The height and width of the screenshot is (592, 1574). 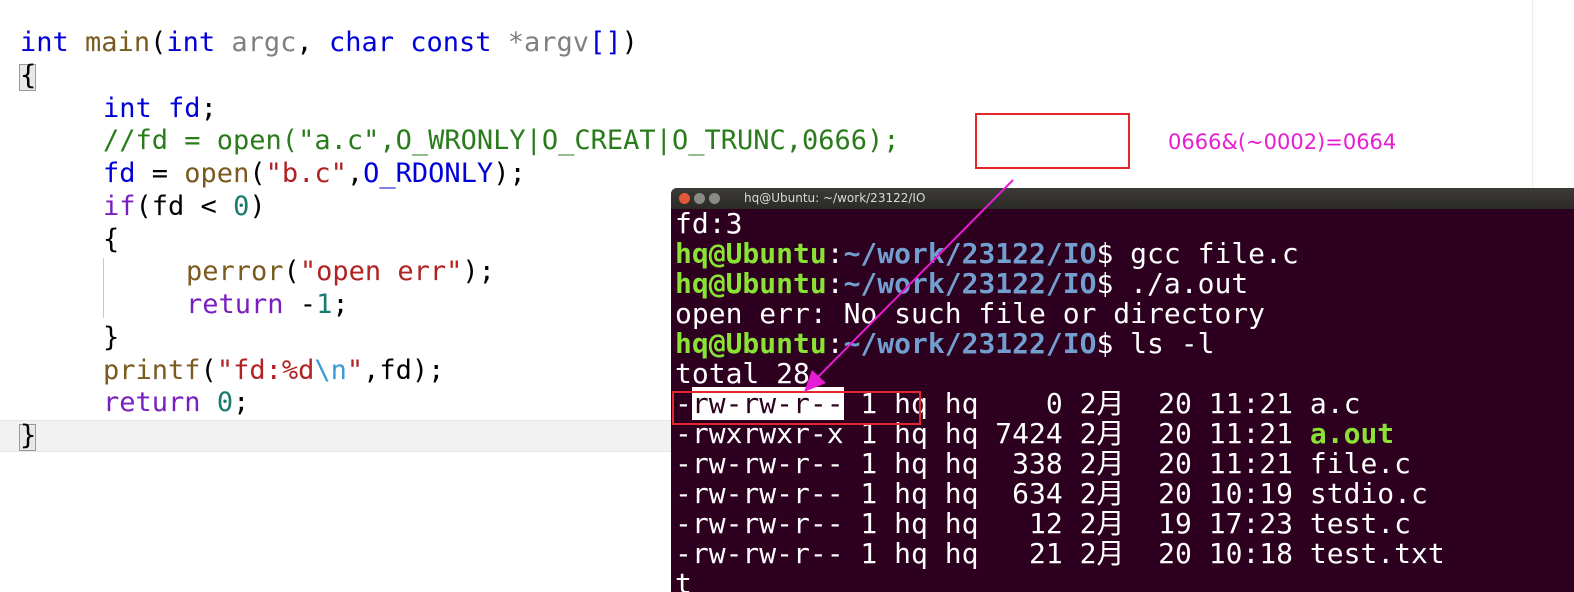 I want to click on code-line-7: {, so click(x=111, y=239).